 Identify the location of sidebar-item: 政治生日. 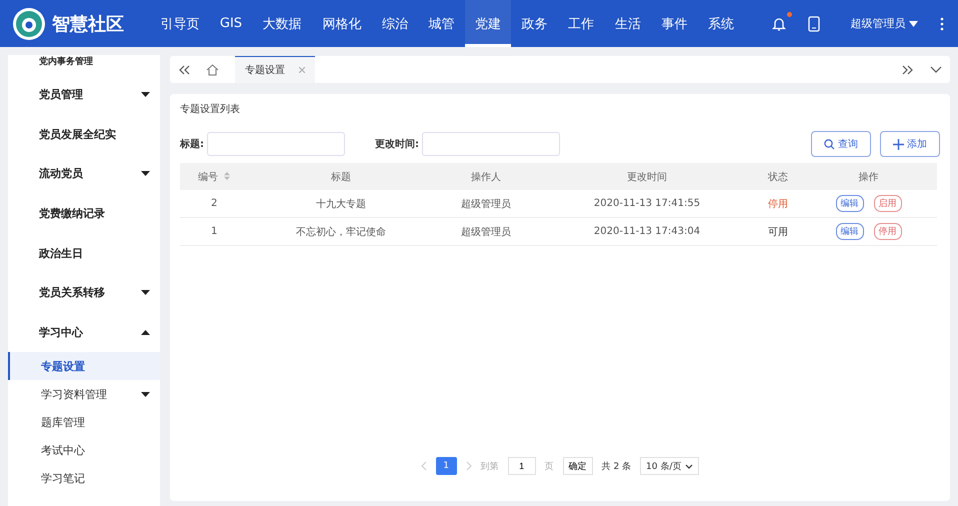
(84, 253).